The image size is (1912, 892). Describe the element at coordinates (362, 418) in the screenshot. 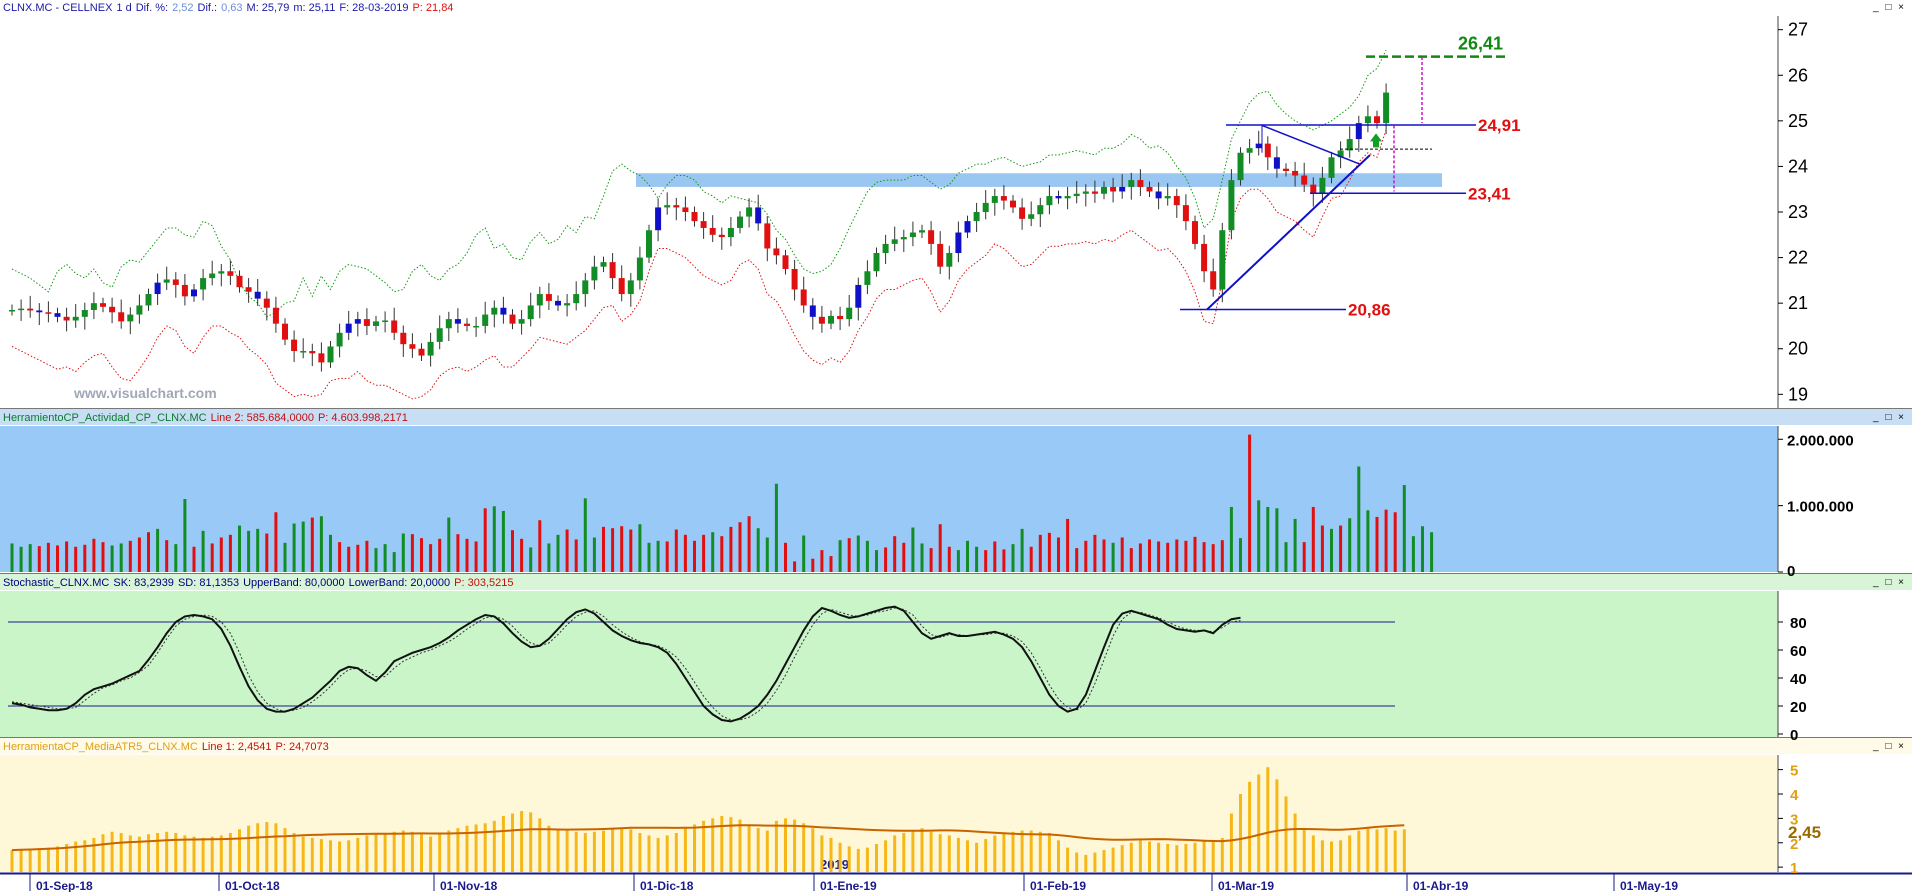

I see `volume-title-part-2: P: 4.603.998,2171` at that location.